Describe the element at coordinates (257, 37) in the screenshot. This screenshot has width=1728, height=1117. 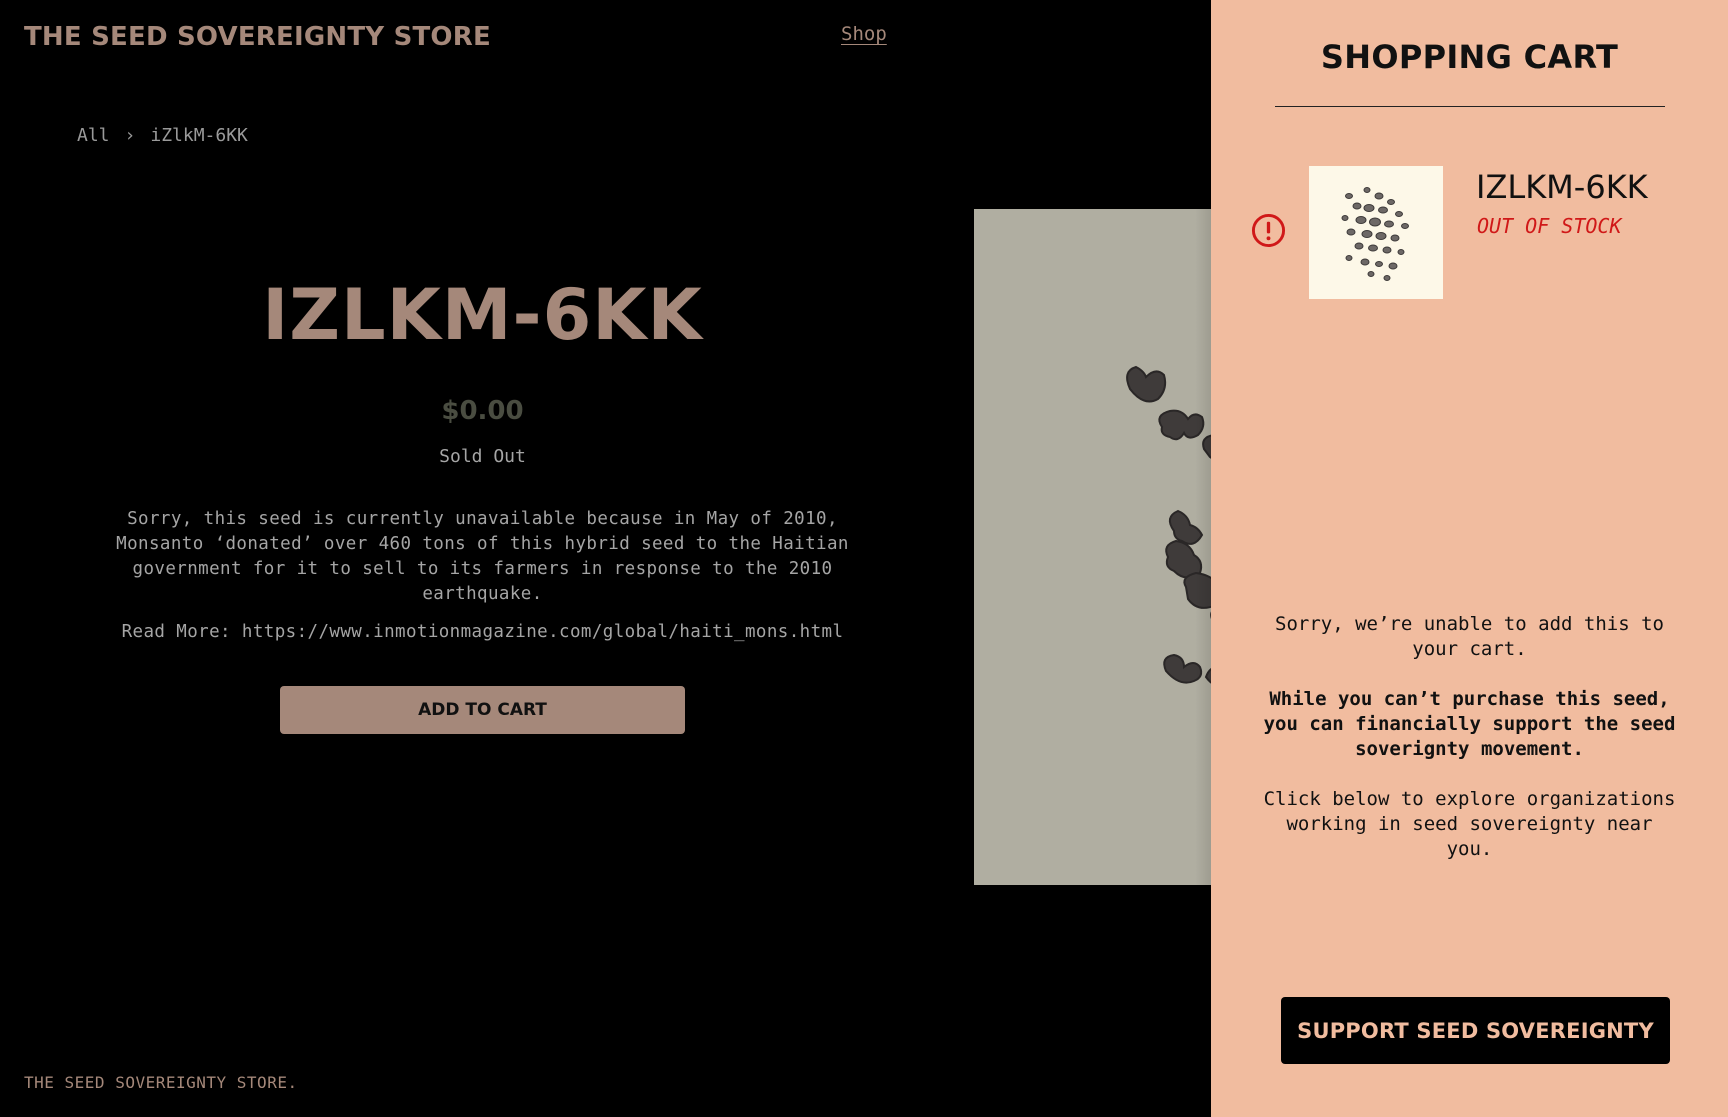
I see `store-logo: THE SEED SOVEREIGNTY STORE` at that location.